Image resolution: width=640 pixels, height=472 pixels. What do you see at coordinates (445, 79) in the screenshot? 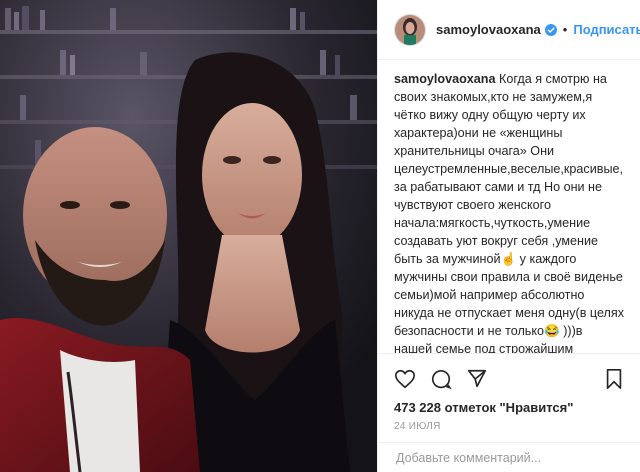
I see `caption-username: samoylovaoxana` at bounding box center [445, 79].